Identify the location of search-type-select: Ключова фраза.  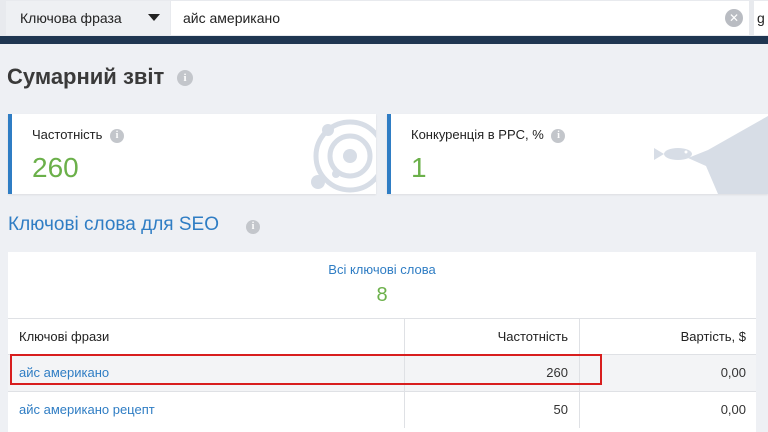
(88, 18).